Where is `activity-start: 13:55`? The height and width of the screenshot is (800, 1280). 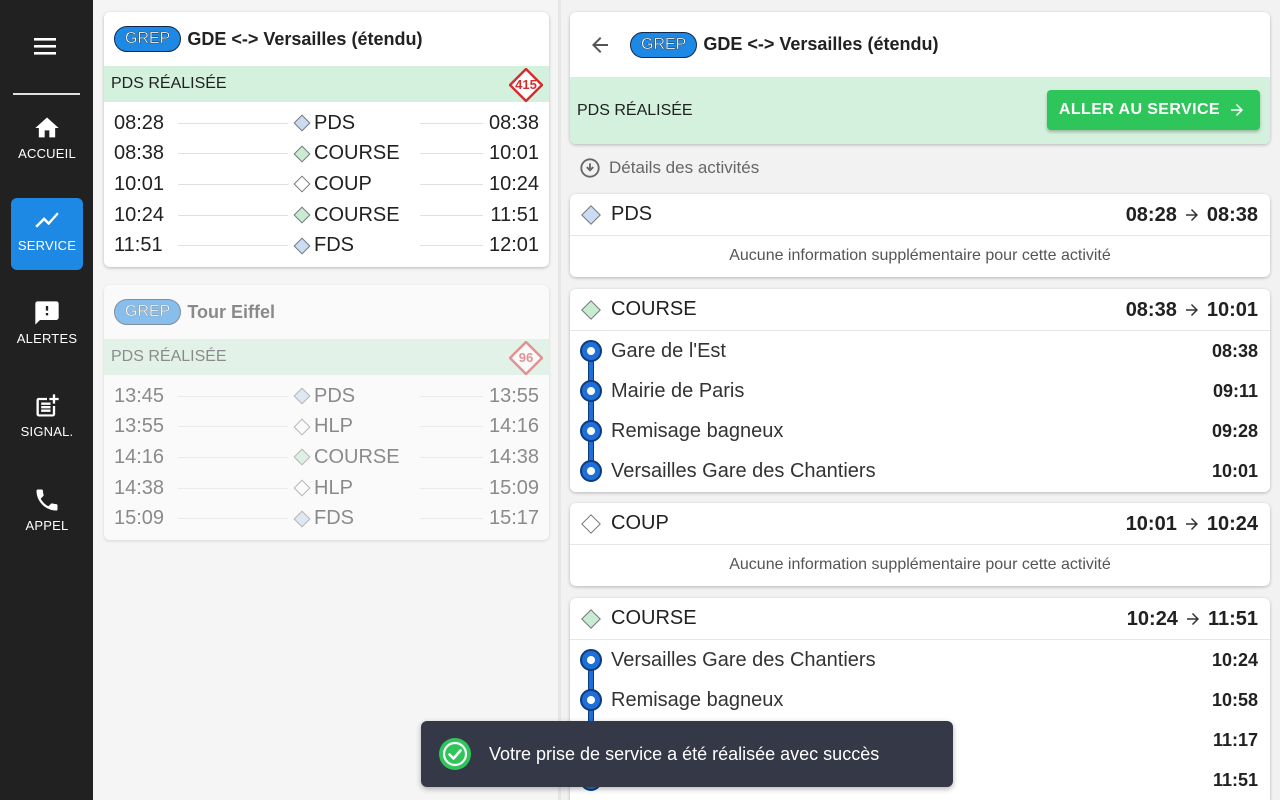 activity-start: 13:55 is located at coordinates (139, 426).